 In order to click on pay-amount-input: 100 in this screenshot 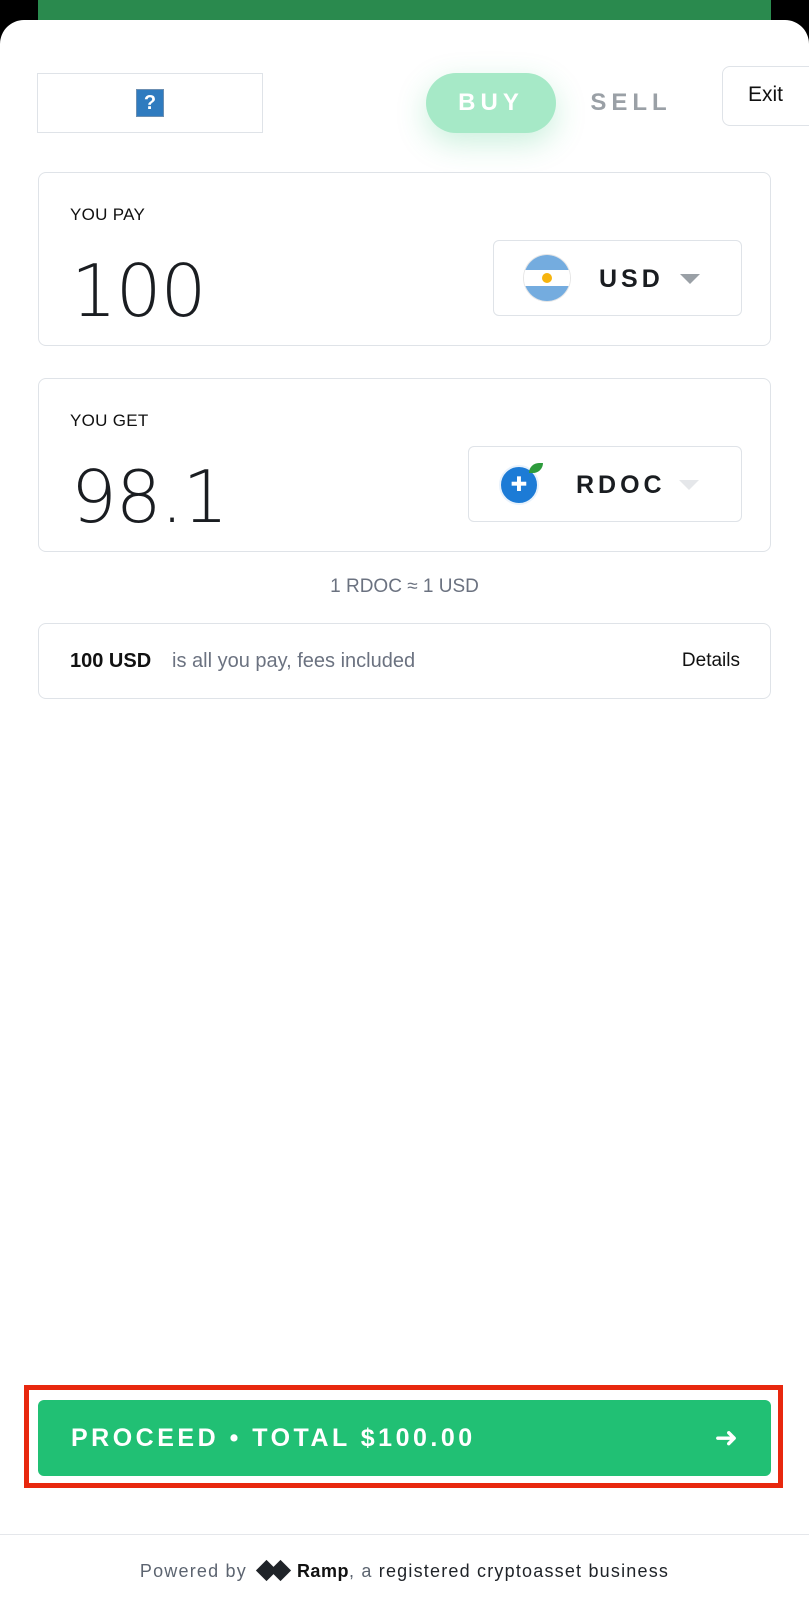, I will do `click(138, 291)`.